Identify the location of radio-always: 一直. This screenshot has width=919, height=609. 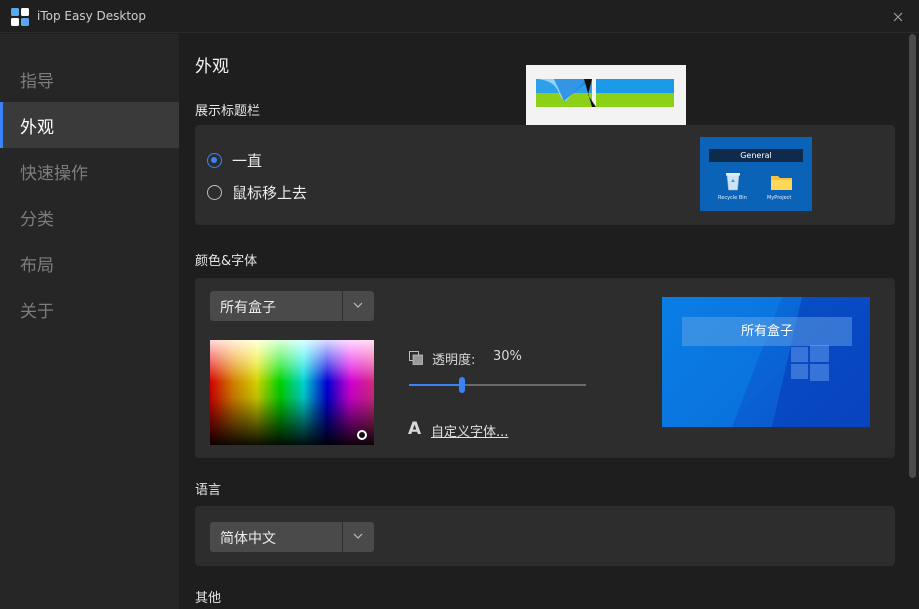
(234, 160).